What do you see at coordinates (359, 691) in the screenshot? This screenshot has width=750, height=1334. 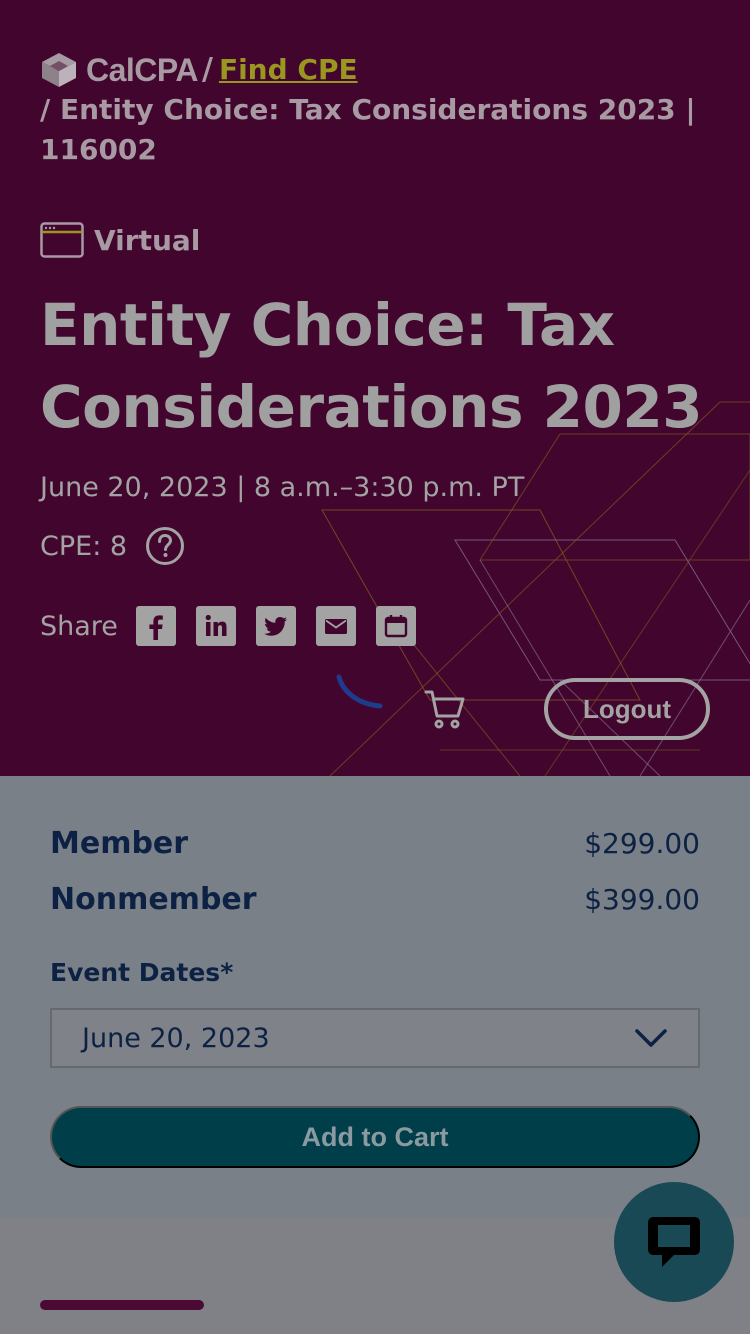 I see `loading-spinner-icon` at bounding box center [359, 691].